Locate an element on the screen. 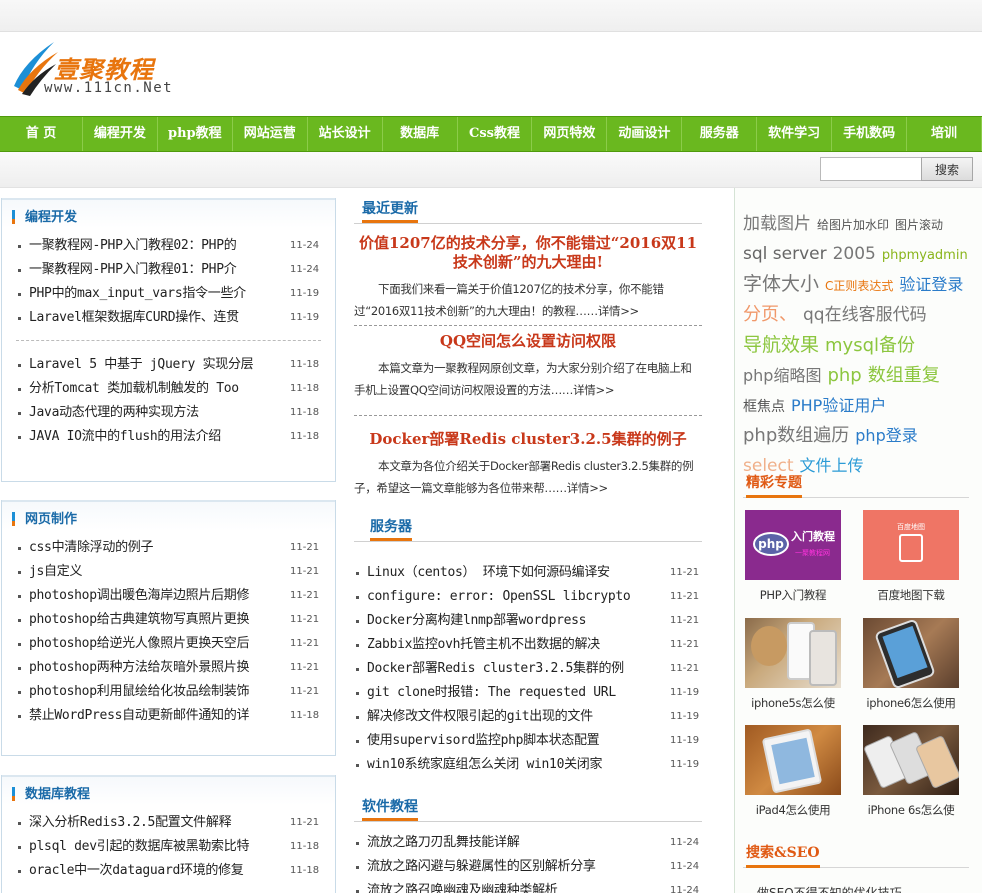 The image size is (982, 893). nav-home: 首 页 is located at coordinates (41, 134).